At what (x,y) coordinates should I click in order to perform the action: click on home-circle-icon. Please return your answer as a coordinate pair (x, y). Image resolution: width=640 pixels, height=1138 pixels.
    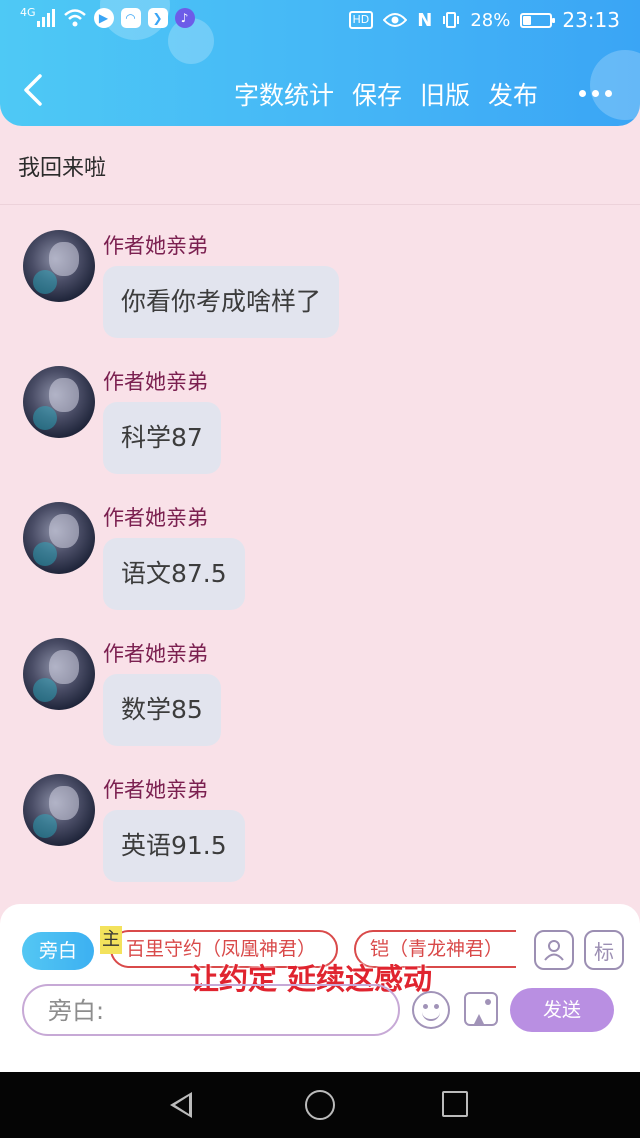
    Looking at the image, I should click on (320, 1105).